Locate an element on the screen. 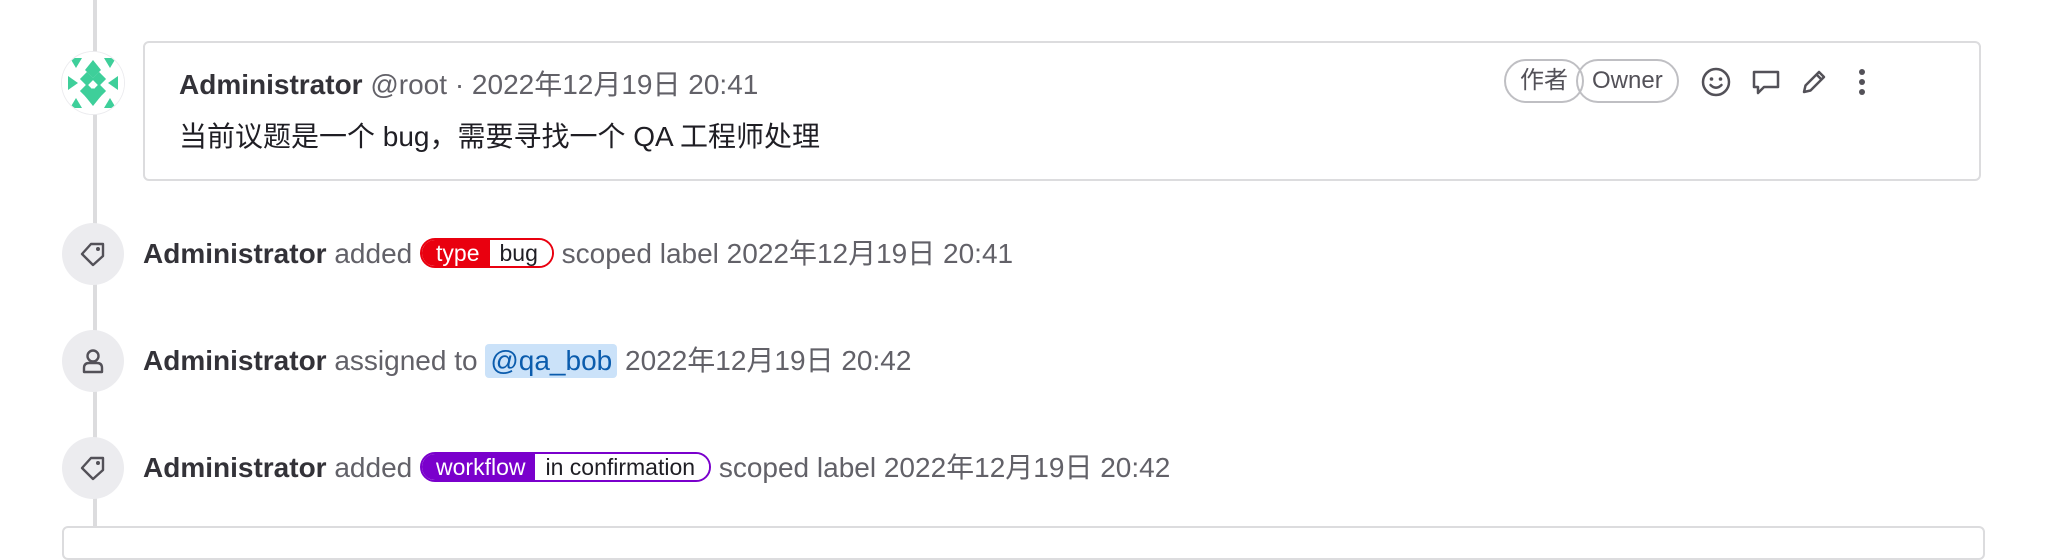 The width and height of the screenshot is (2046, 560). add-reaction-button is located at coordinates (1716, 82).